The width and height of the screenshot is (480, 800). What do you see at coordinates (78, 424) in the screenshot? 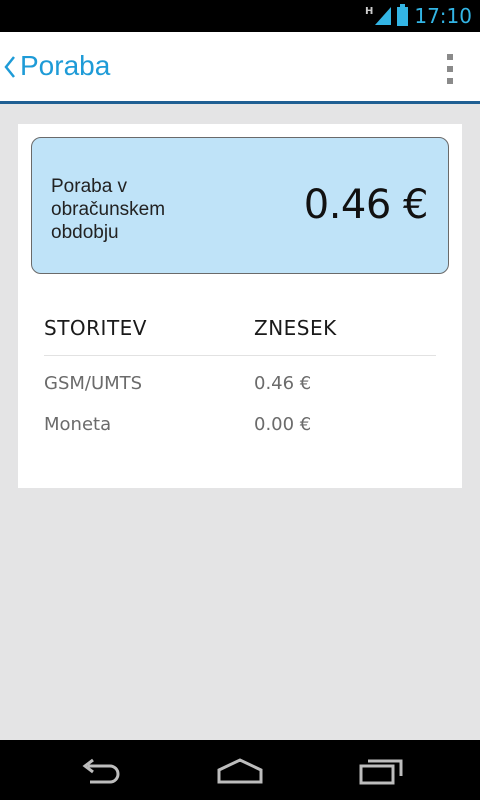
I see `row-service: Moneta` at bounding box center [78, 424].